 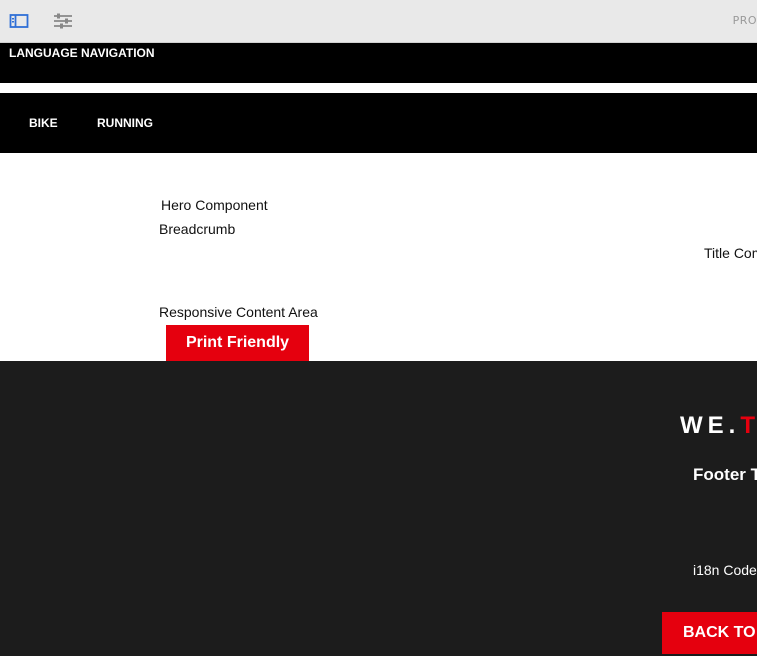 I want to click on nav-item-running: RUNNING, so click(x=125, y=123).